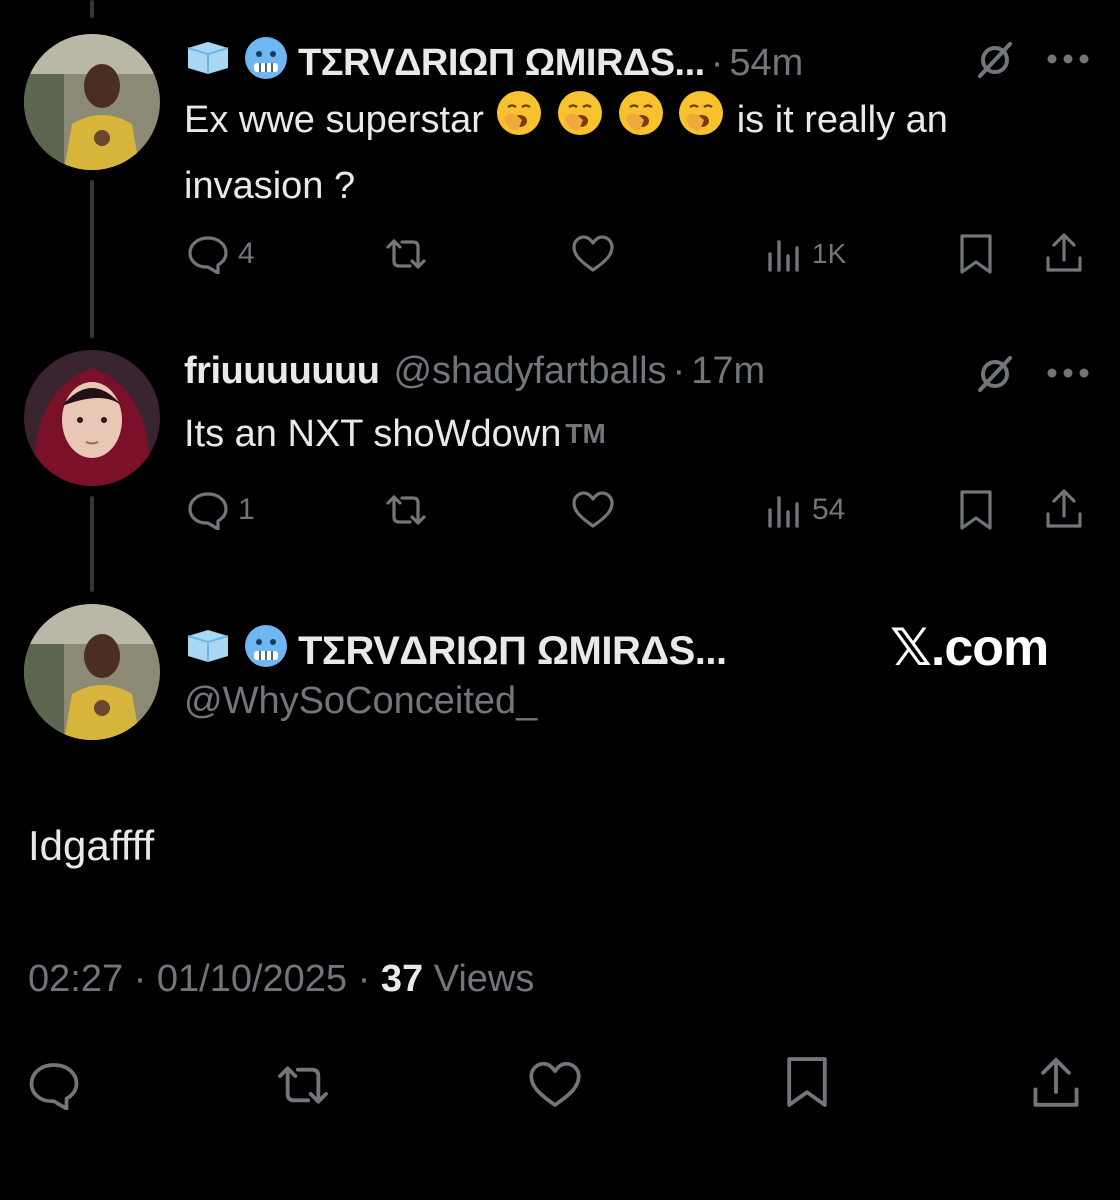  What do you see at coordinates (270, 186) in the screenshot?
I see `reply-text-line2: invasion ?` at bounding box center [270, 186].